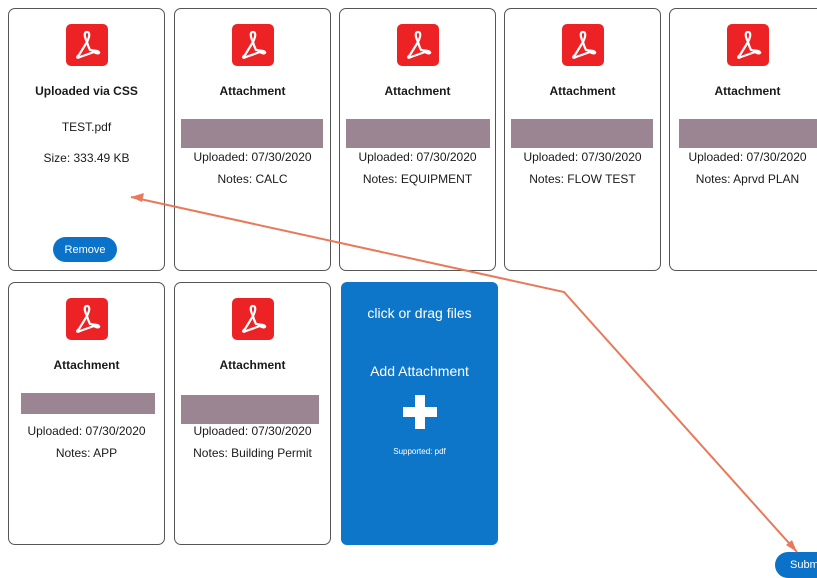  Describe the element at coordinates (252, 453) in the screenshot. I see `notes: Notes: Building Permit` at that location.